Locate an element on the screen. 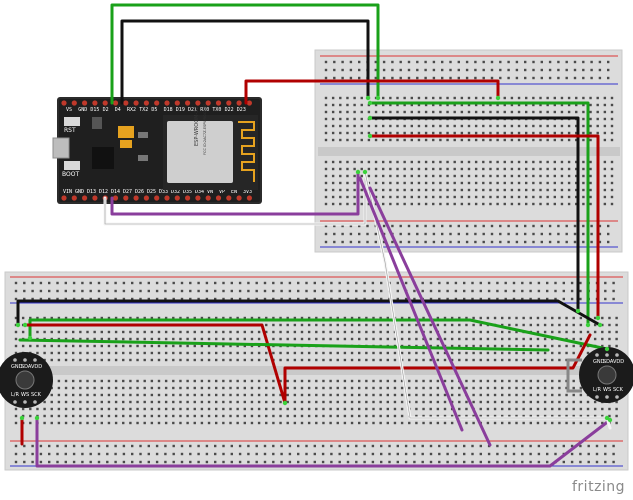 This screenshot has width=633, height=500. pin-label-top: D15 is located at coordinates (94, 110).